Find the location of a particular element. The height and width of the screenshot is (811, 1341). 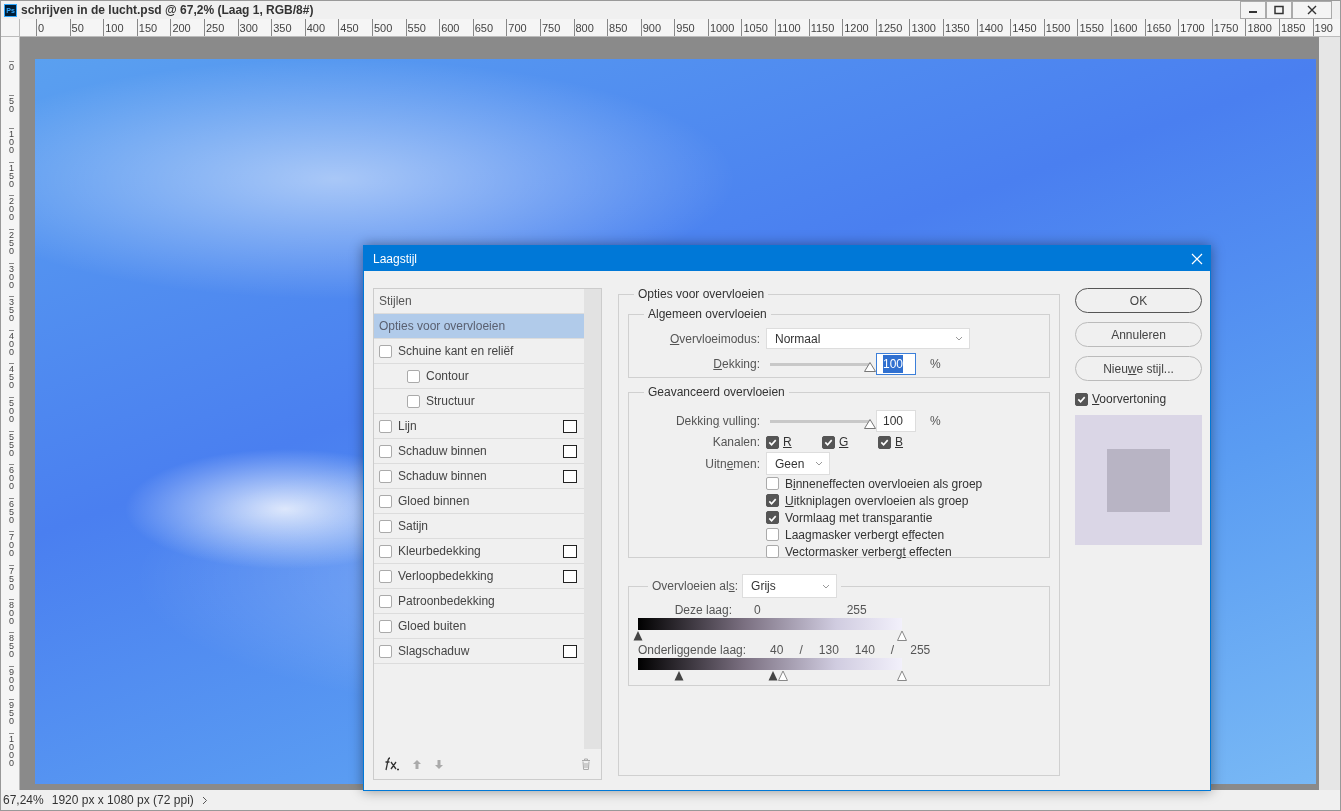

option-label: Laagmasker verbergt effecten is located at coordinates (865, 535).